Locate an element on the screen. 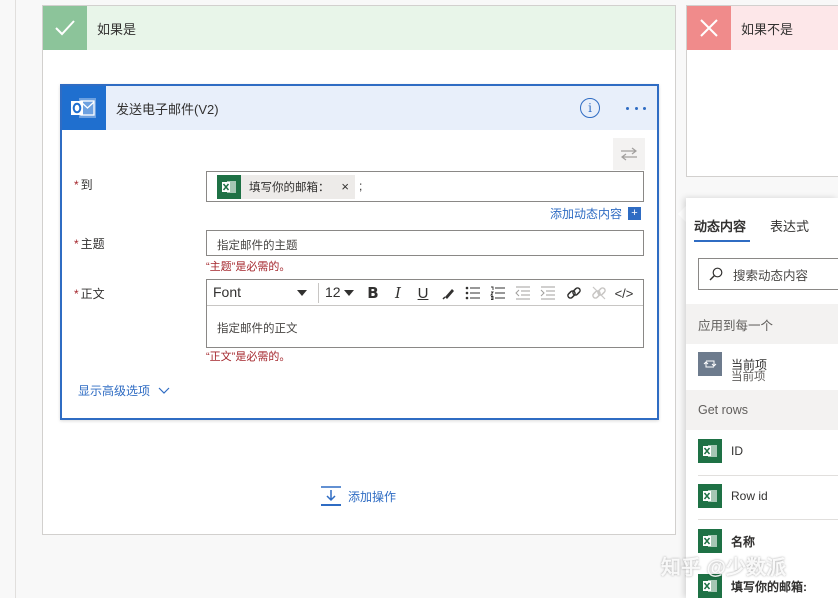  decrease-indent-icon is located at coordinates (523, 293).